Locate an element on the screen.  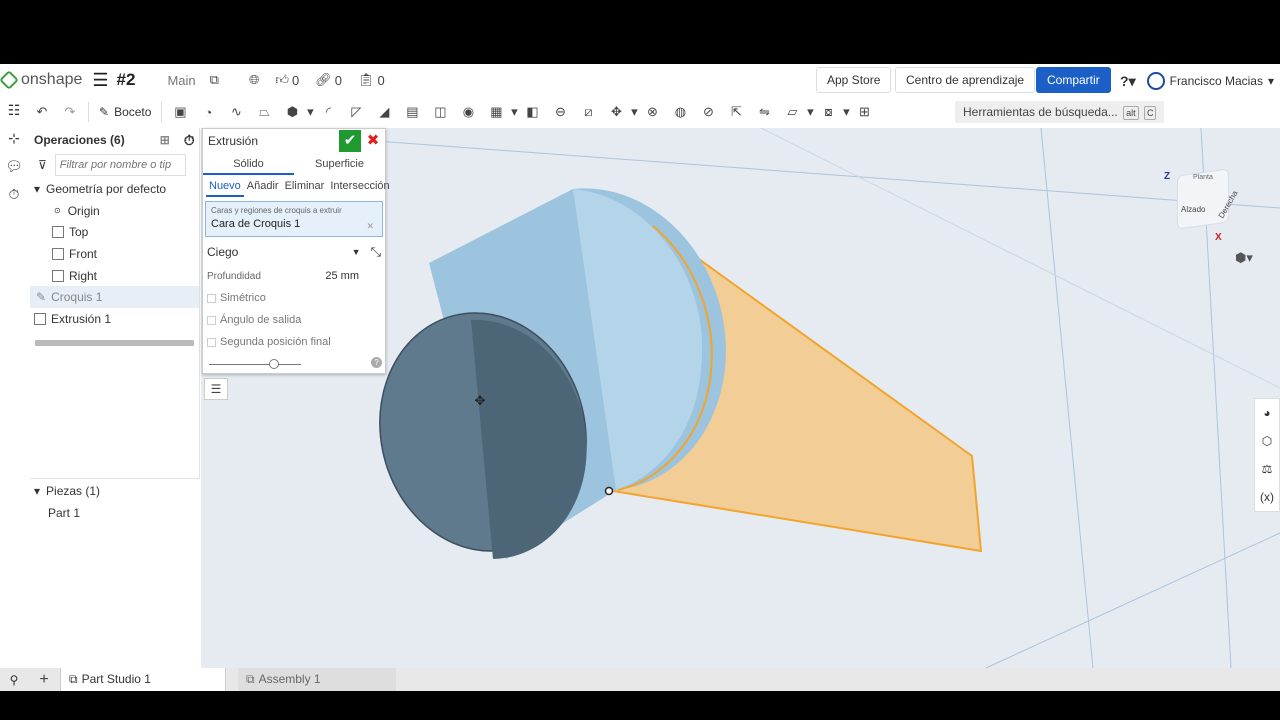
undo-icon: ↶ is located at coordinates (42, 112).